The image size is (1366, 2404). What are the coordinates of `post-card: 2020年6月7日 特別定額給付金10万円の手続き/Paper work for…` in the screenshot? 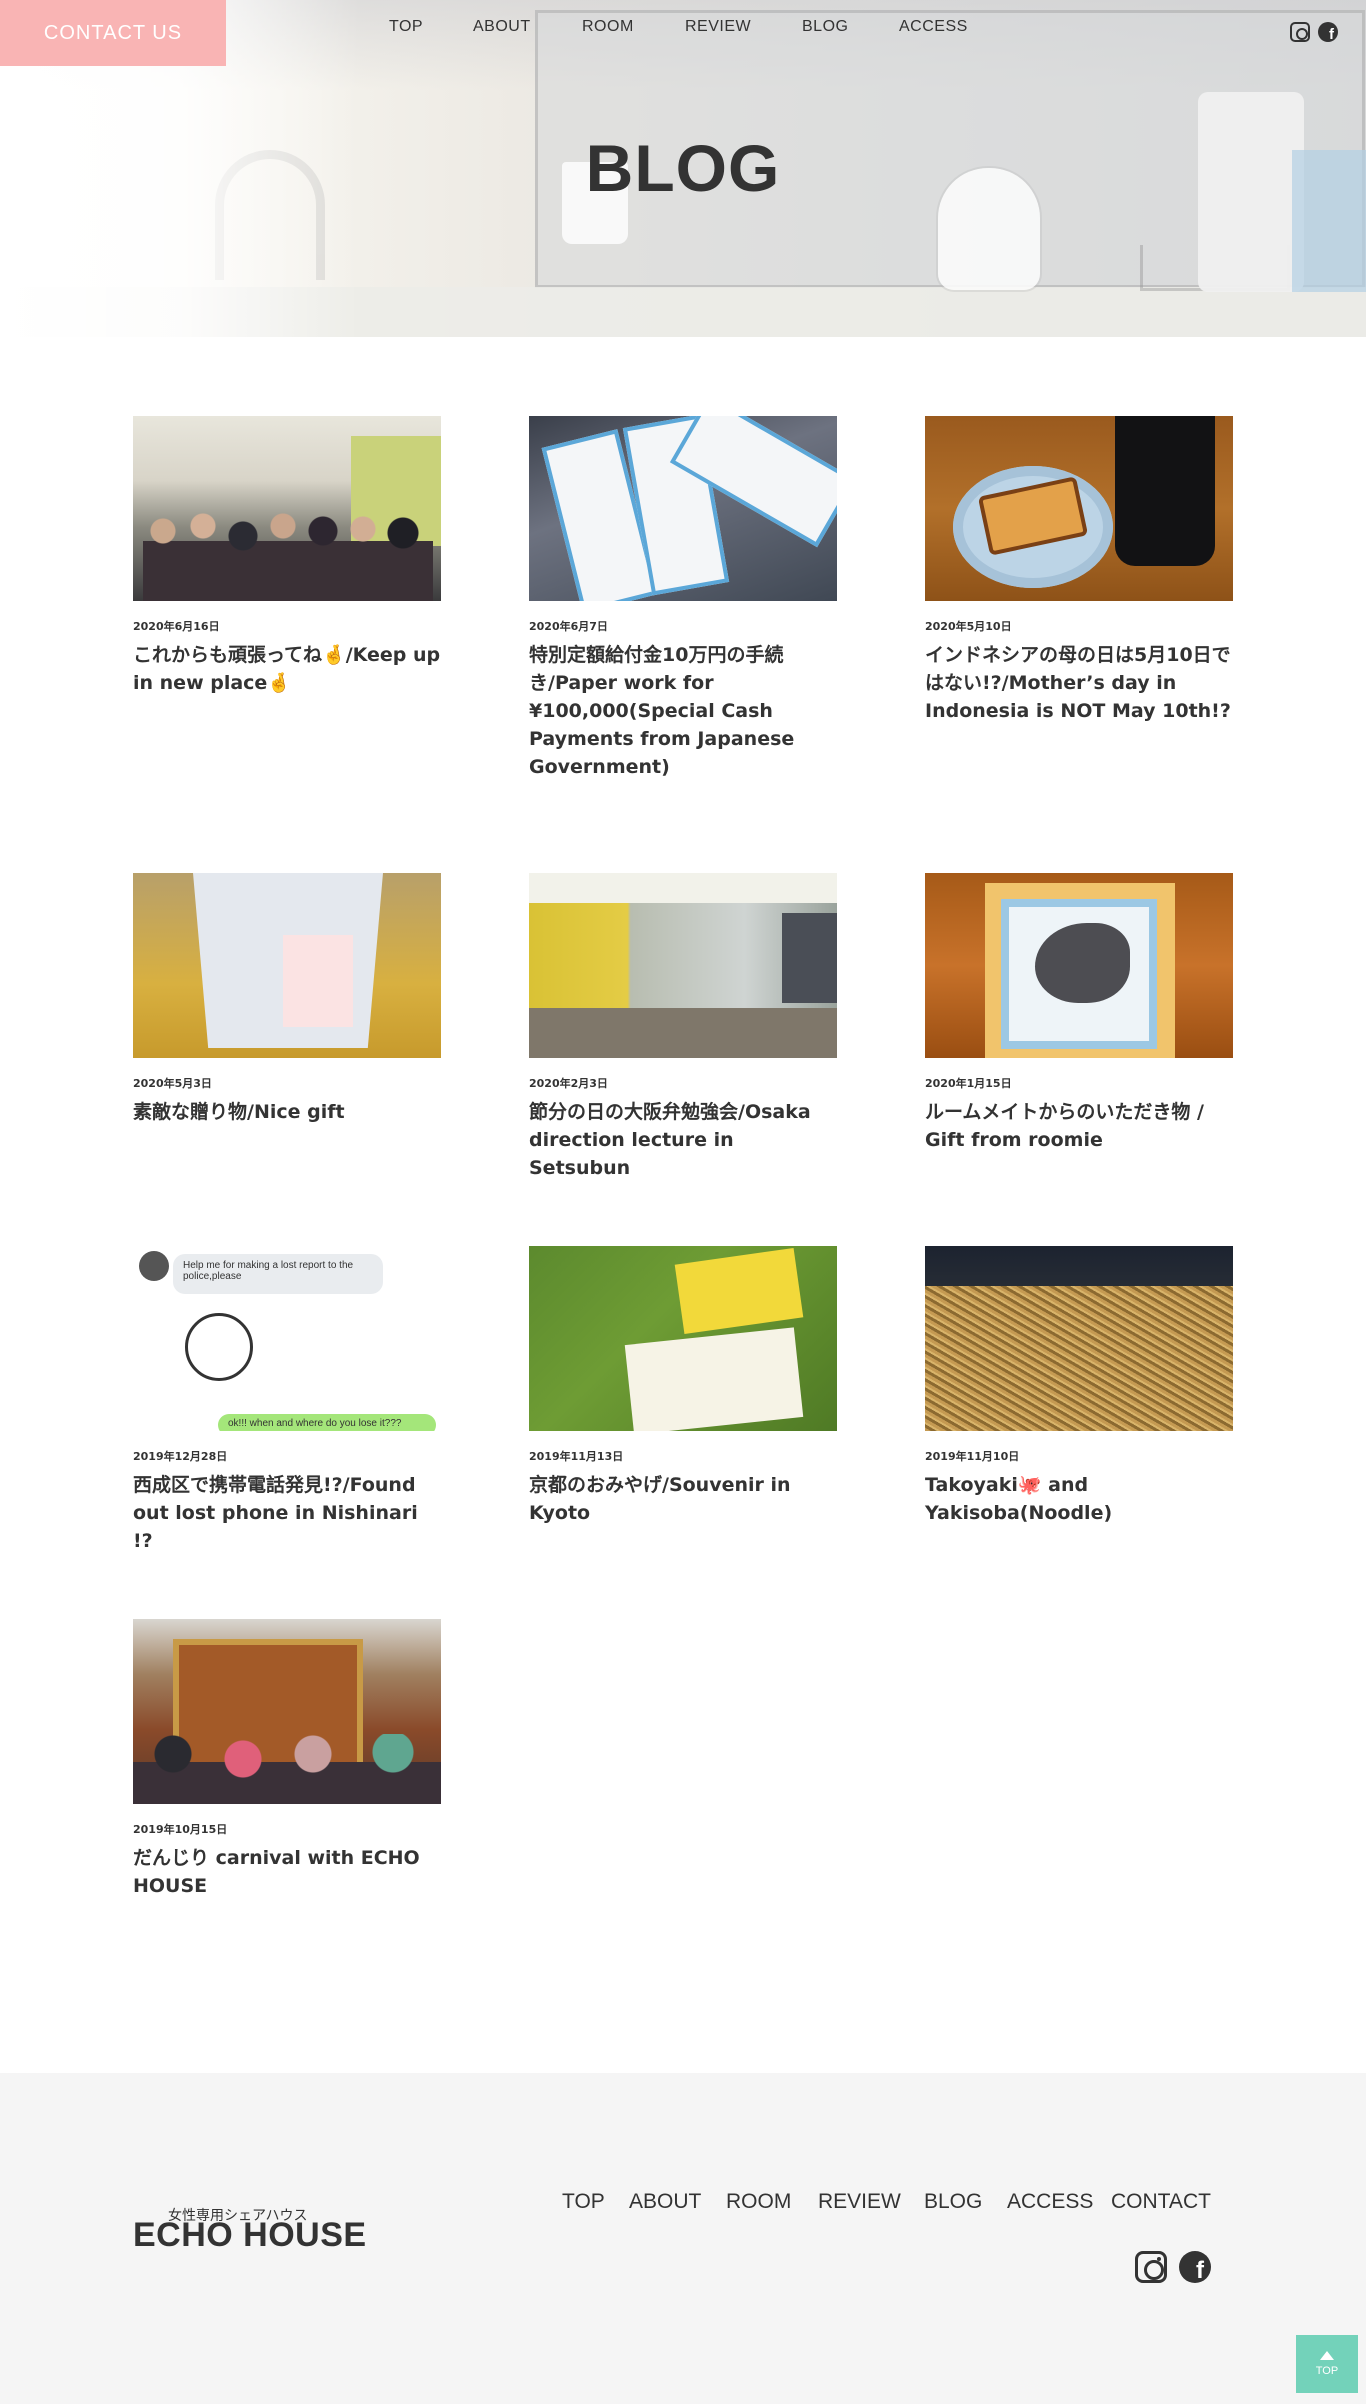 It's located at (684, 598).